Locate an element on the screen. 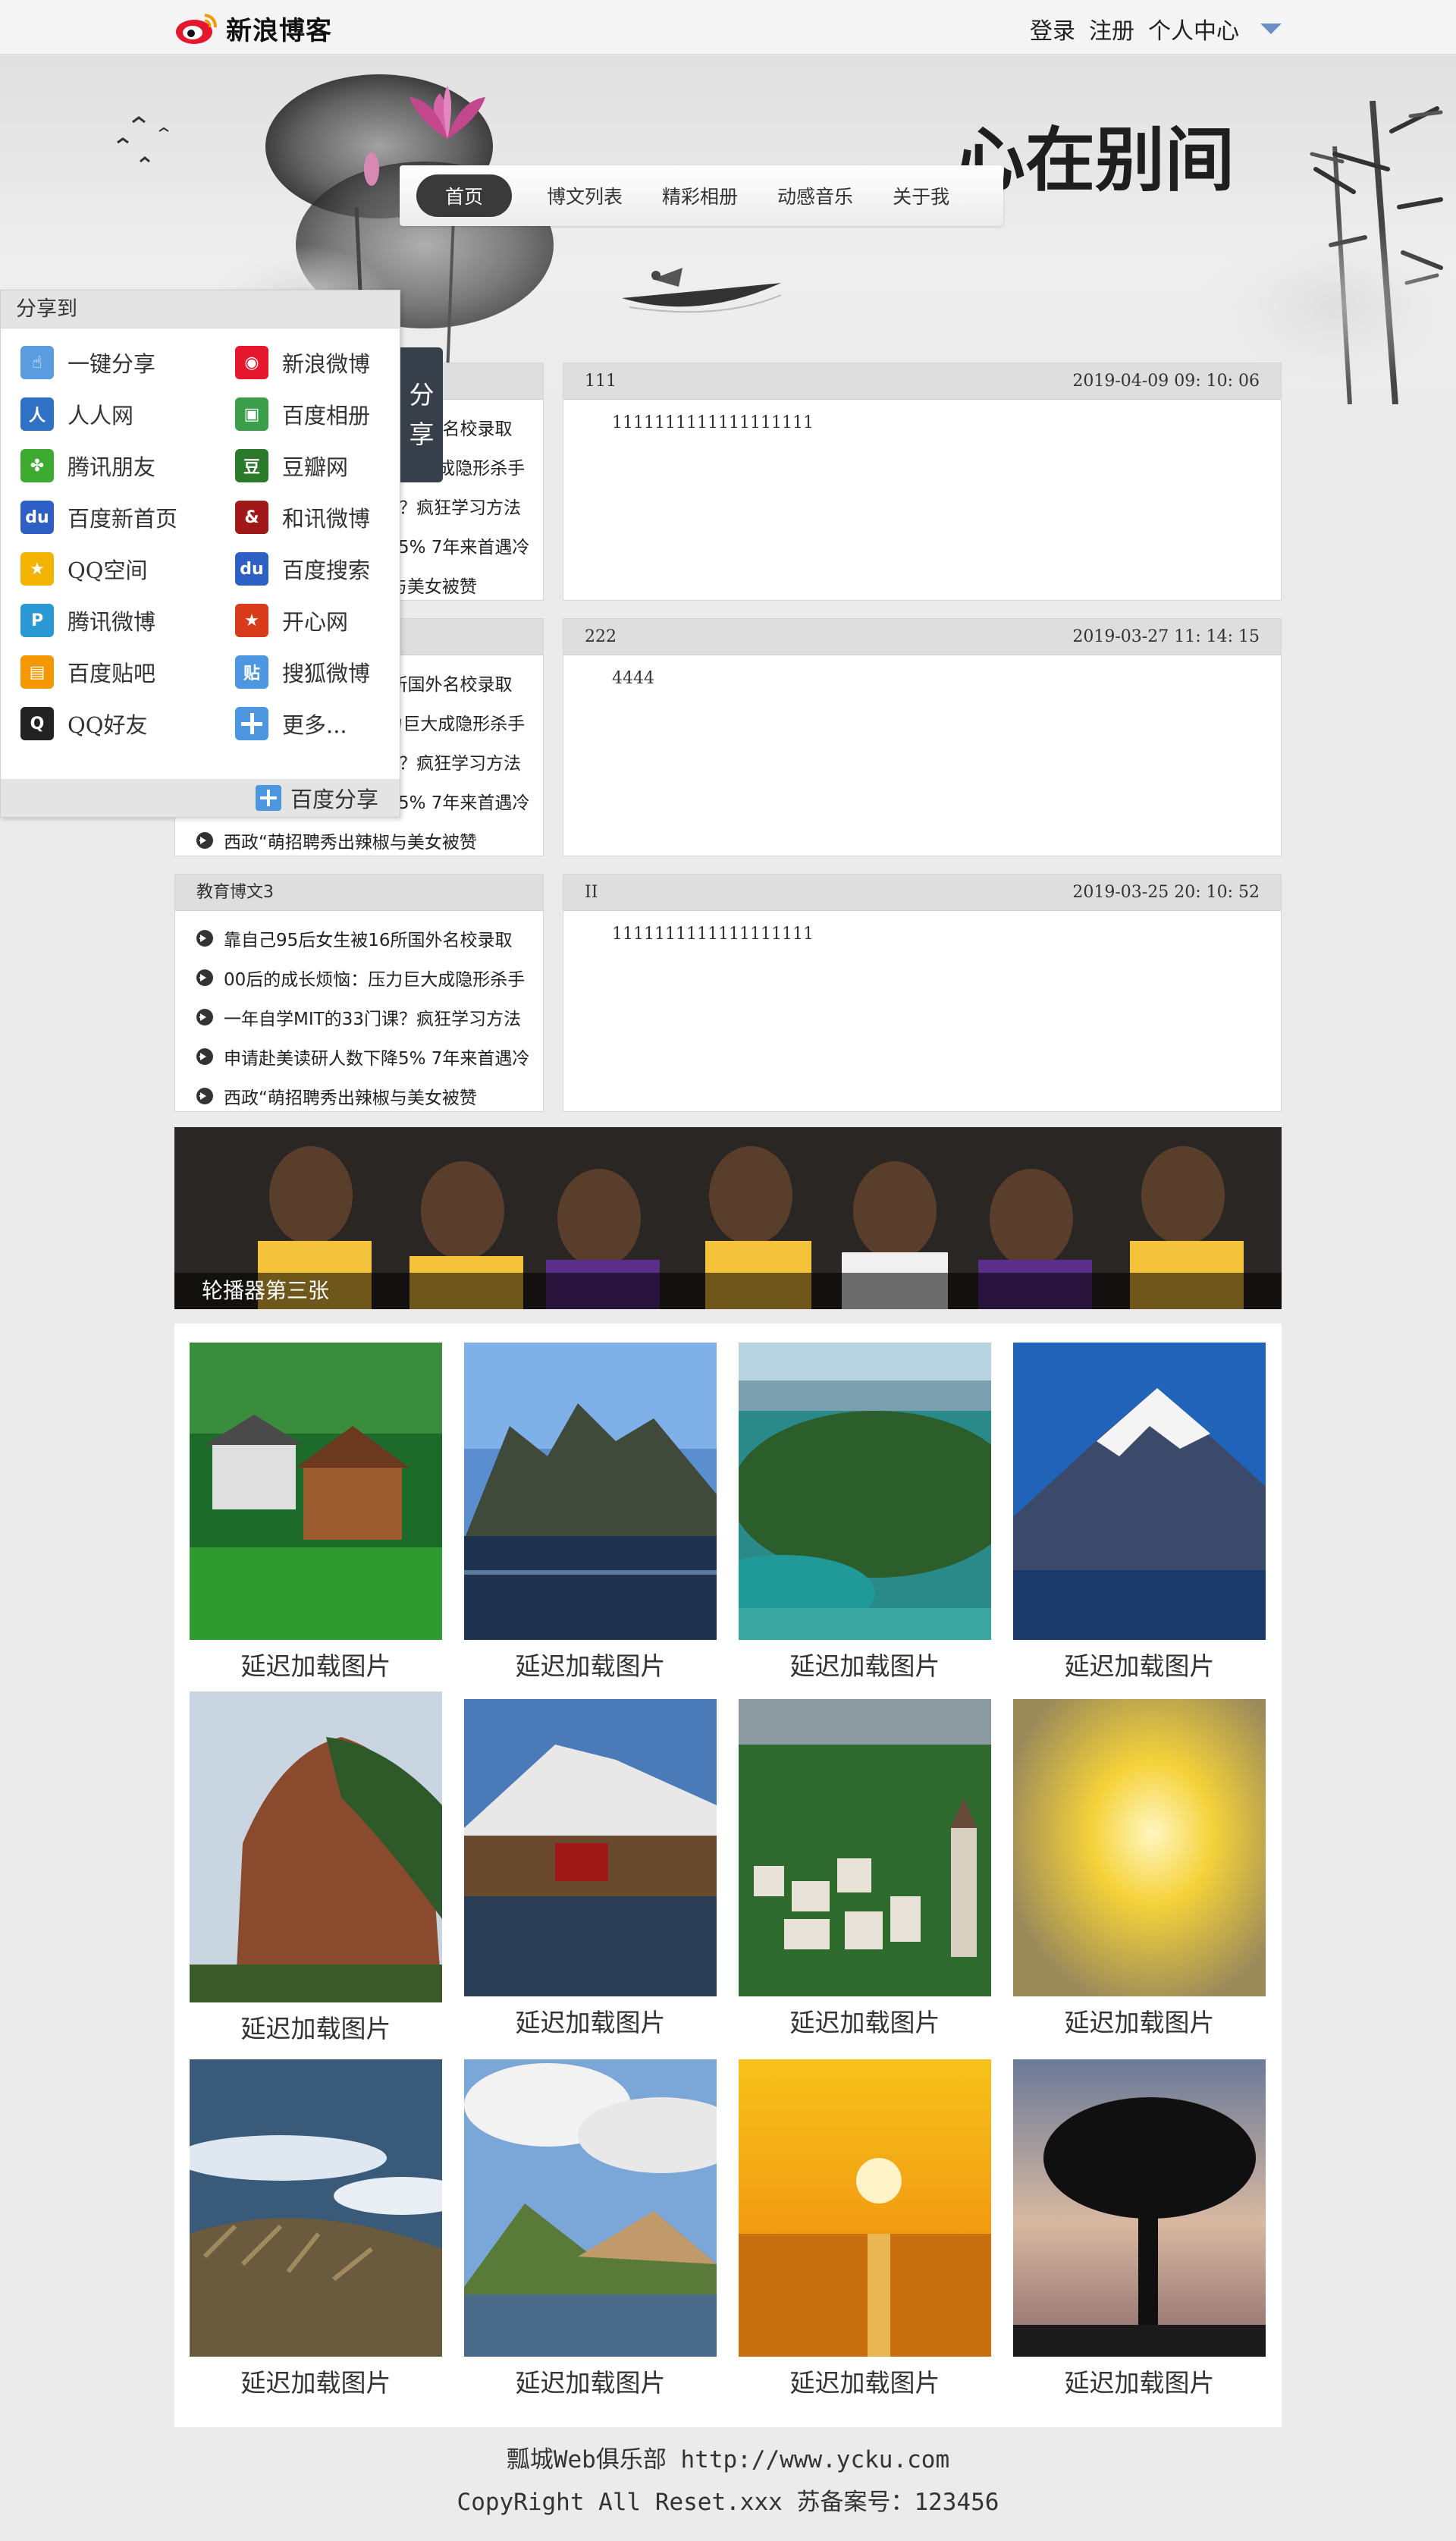  post-header: II 2019-03-25 20: 10: 52 is located at coordinates (922, 893).